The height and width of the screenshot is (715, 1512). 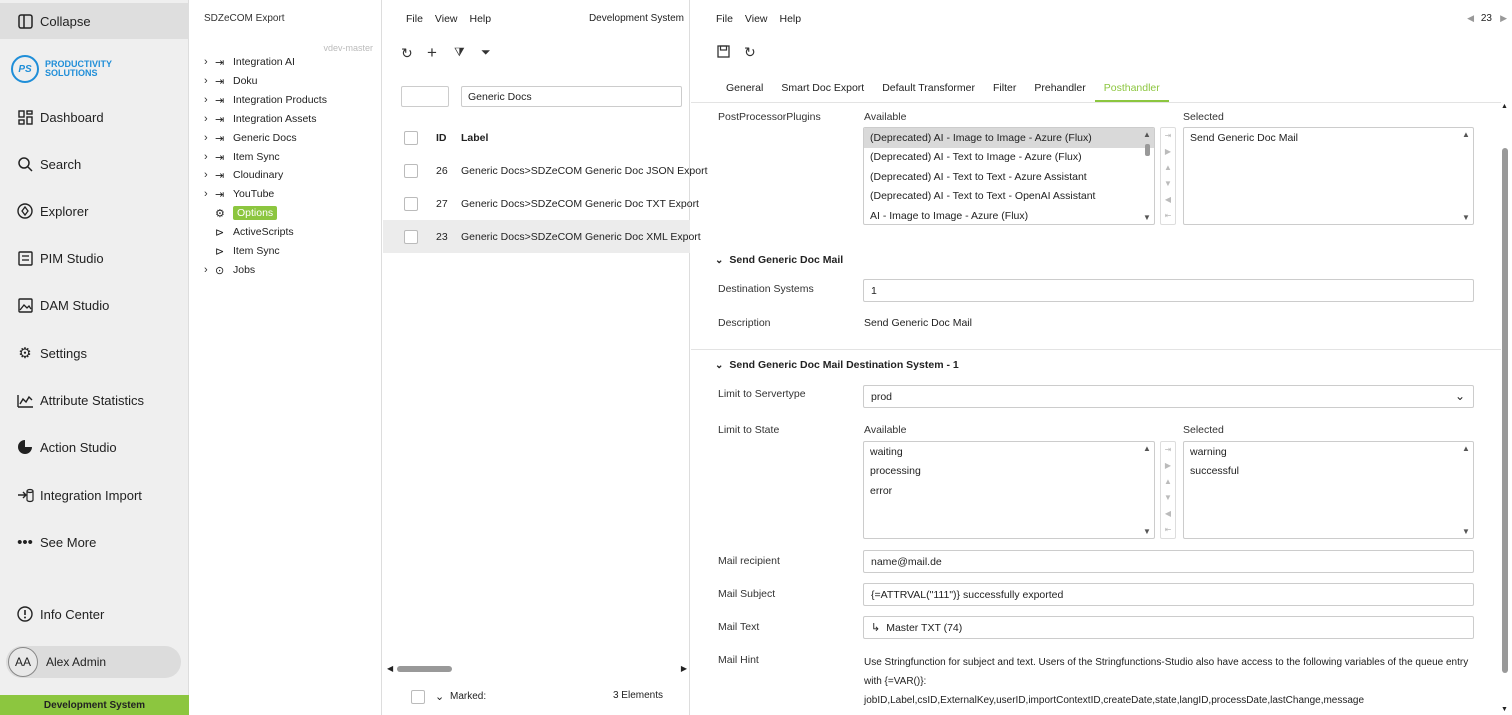 What do you see at coordinates (822, 91) in the screenshot?
I see `tab-smart-doc-export: Smart Doc Export` at bounding box center [822, 91].